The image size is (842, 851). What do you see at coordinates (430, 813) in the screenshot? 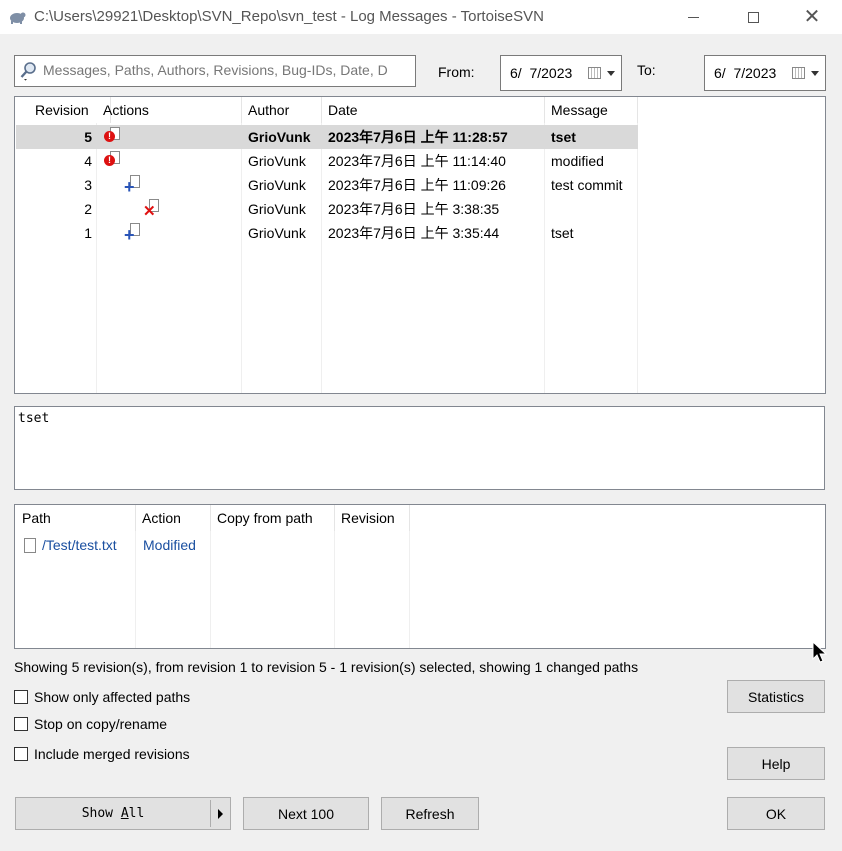
I see `refresh-button: Refresh` at bounding box center [430, 813].